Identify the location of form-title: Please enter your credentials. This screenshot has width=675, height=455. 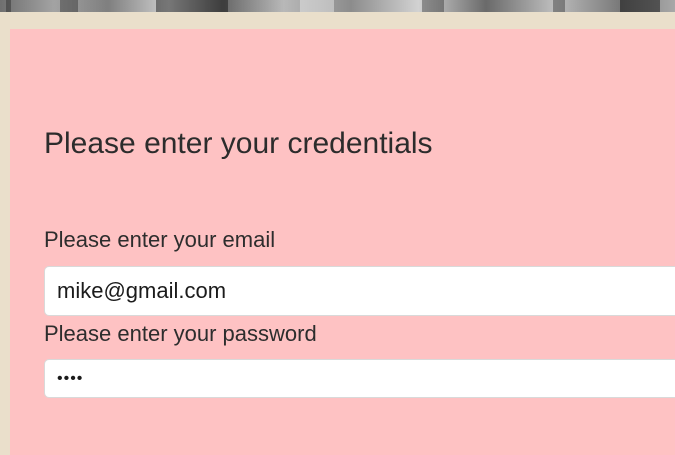
(238, 143).